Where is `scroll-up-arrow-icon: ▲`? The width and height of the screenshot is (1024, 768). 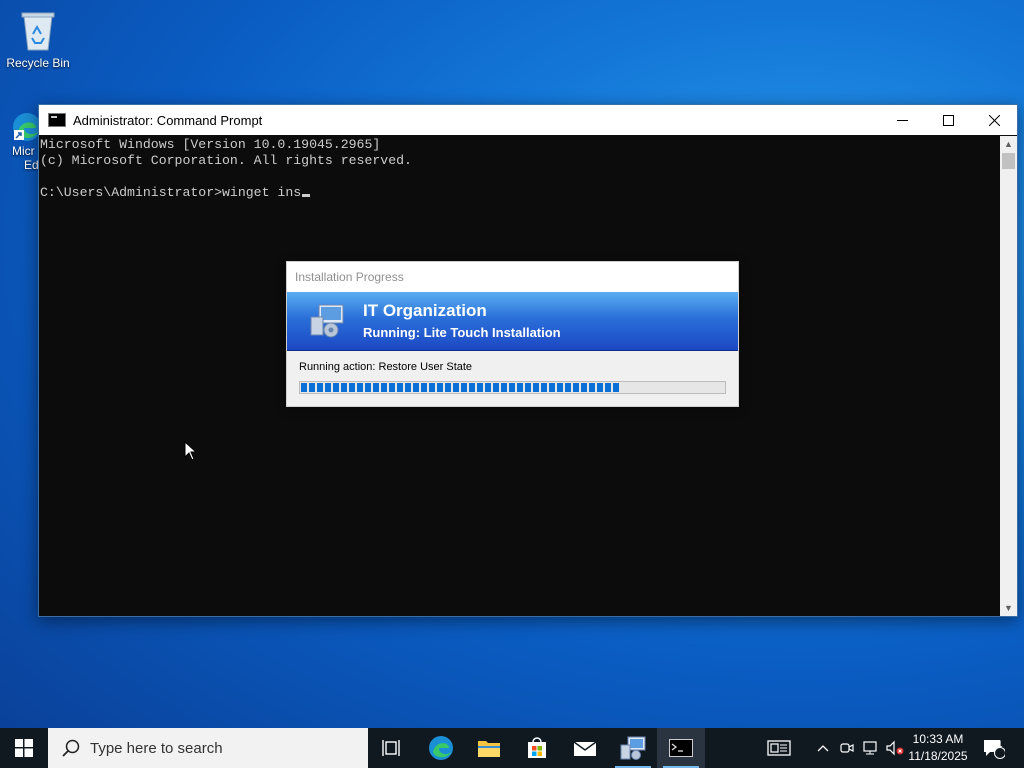 scroll-up-arrow-icon: ▲ is located at coordinates (1008, 144).